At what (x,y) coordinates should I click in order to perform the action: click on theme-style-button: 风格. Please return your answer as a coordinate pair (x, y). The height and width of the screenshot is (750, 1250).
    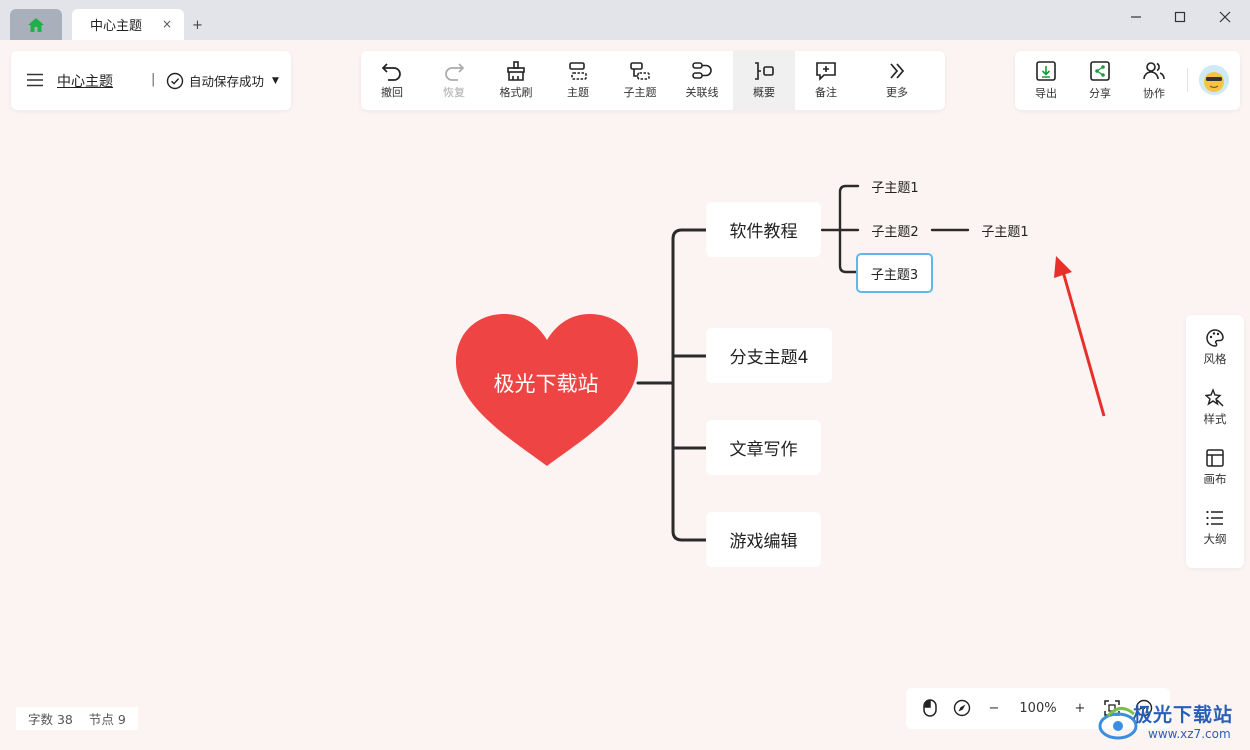
    Looking at the image, I should click on (1215, 347).